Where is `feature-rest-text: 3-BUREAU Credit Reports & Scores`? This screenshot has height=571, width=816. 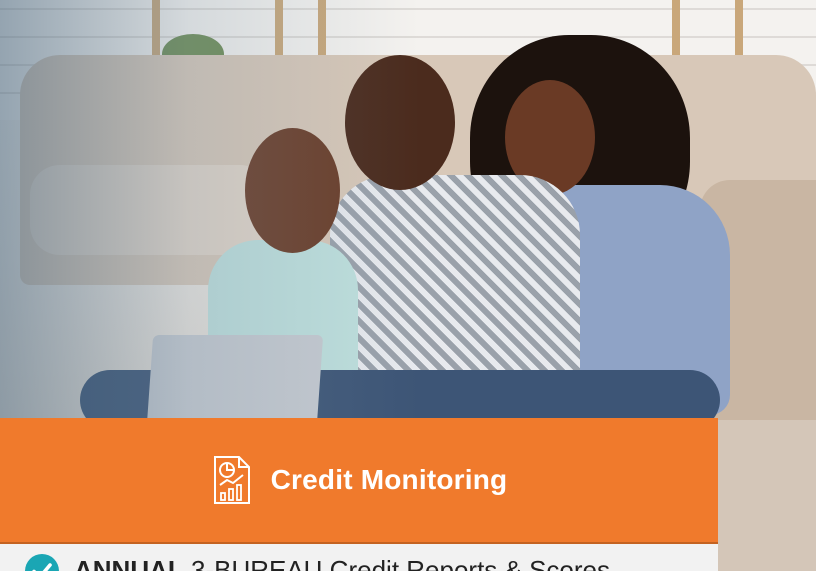
feature-rest-text: 3-BUREAU Credit Reports & Scores is located at coordinates (397, 563).